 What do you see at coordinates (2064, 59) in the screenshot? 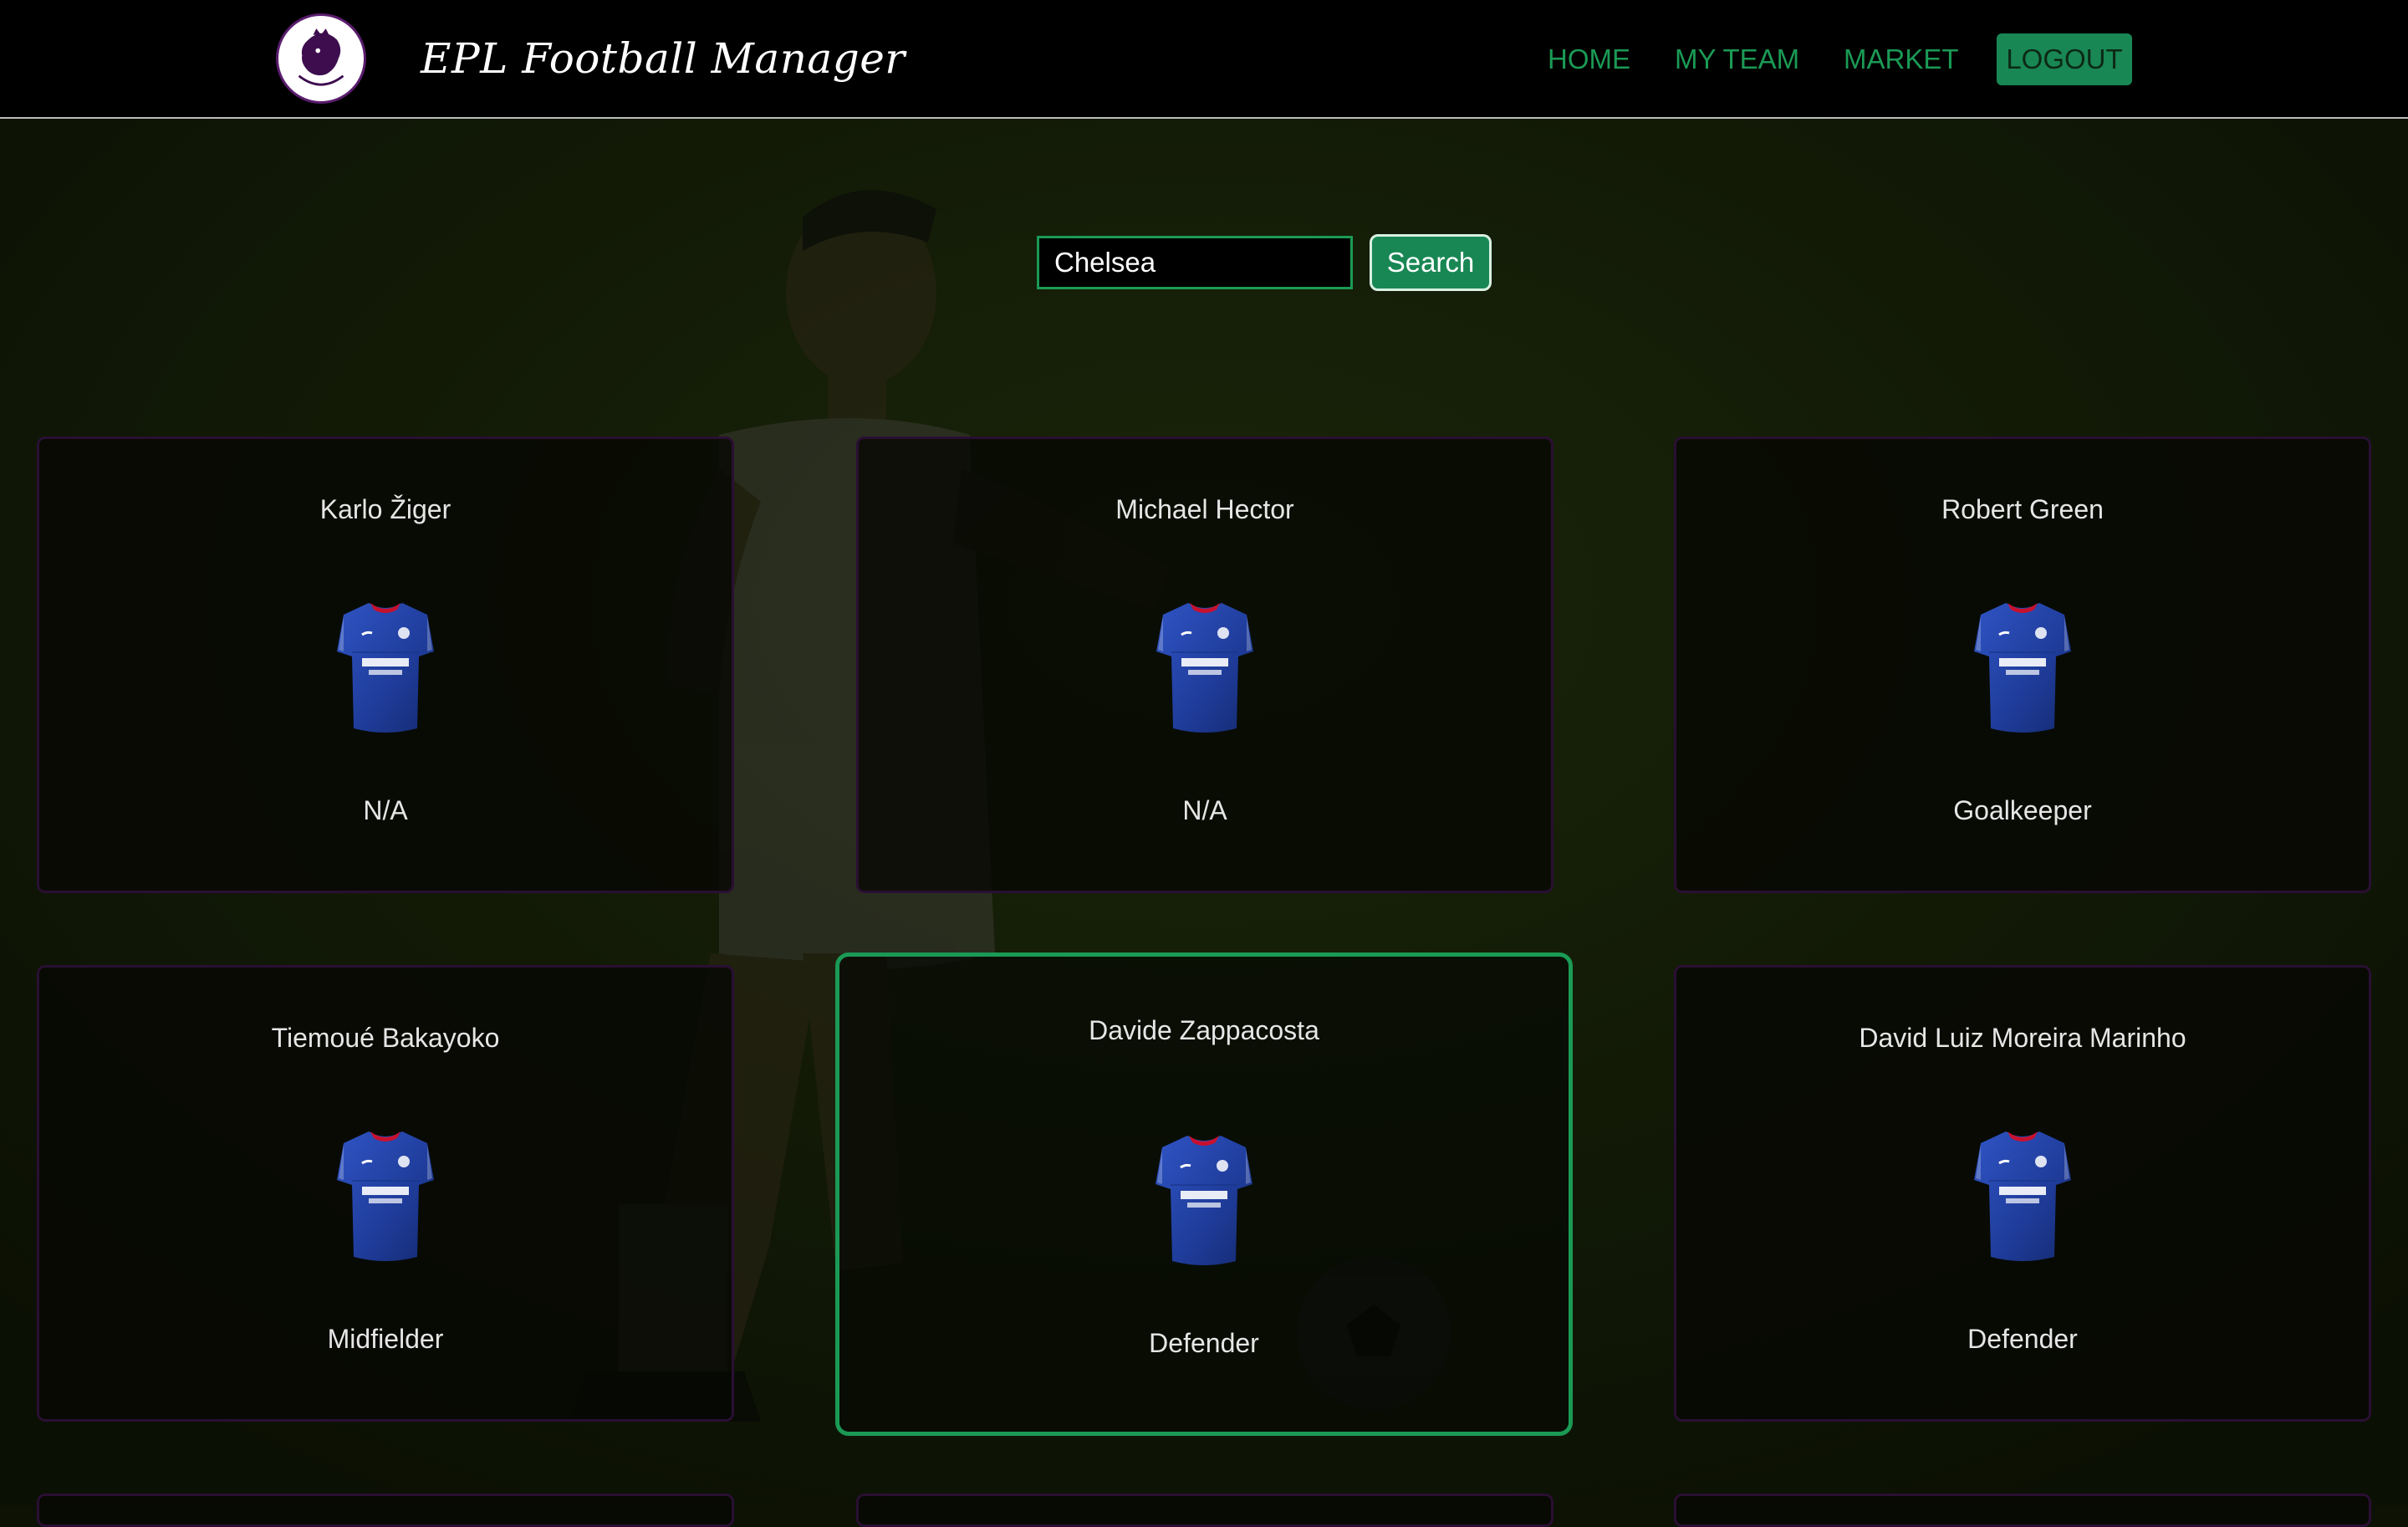
I see `logout-button: LOGOUT` at bounding box center [2064, 59].